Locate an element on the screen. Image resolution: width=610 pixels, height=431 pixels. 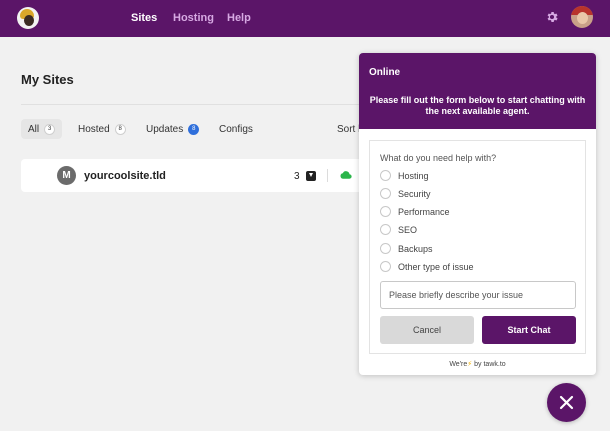
nav-sites: Sites is located at coordinates (144, 18).